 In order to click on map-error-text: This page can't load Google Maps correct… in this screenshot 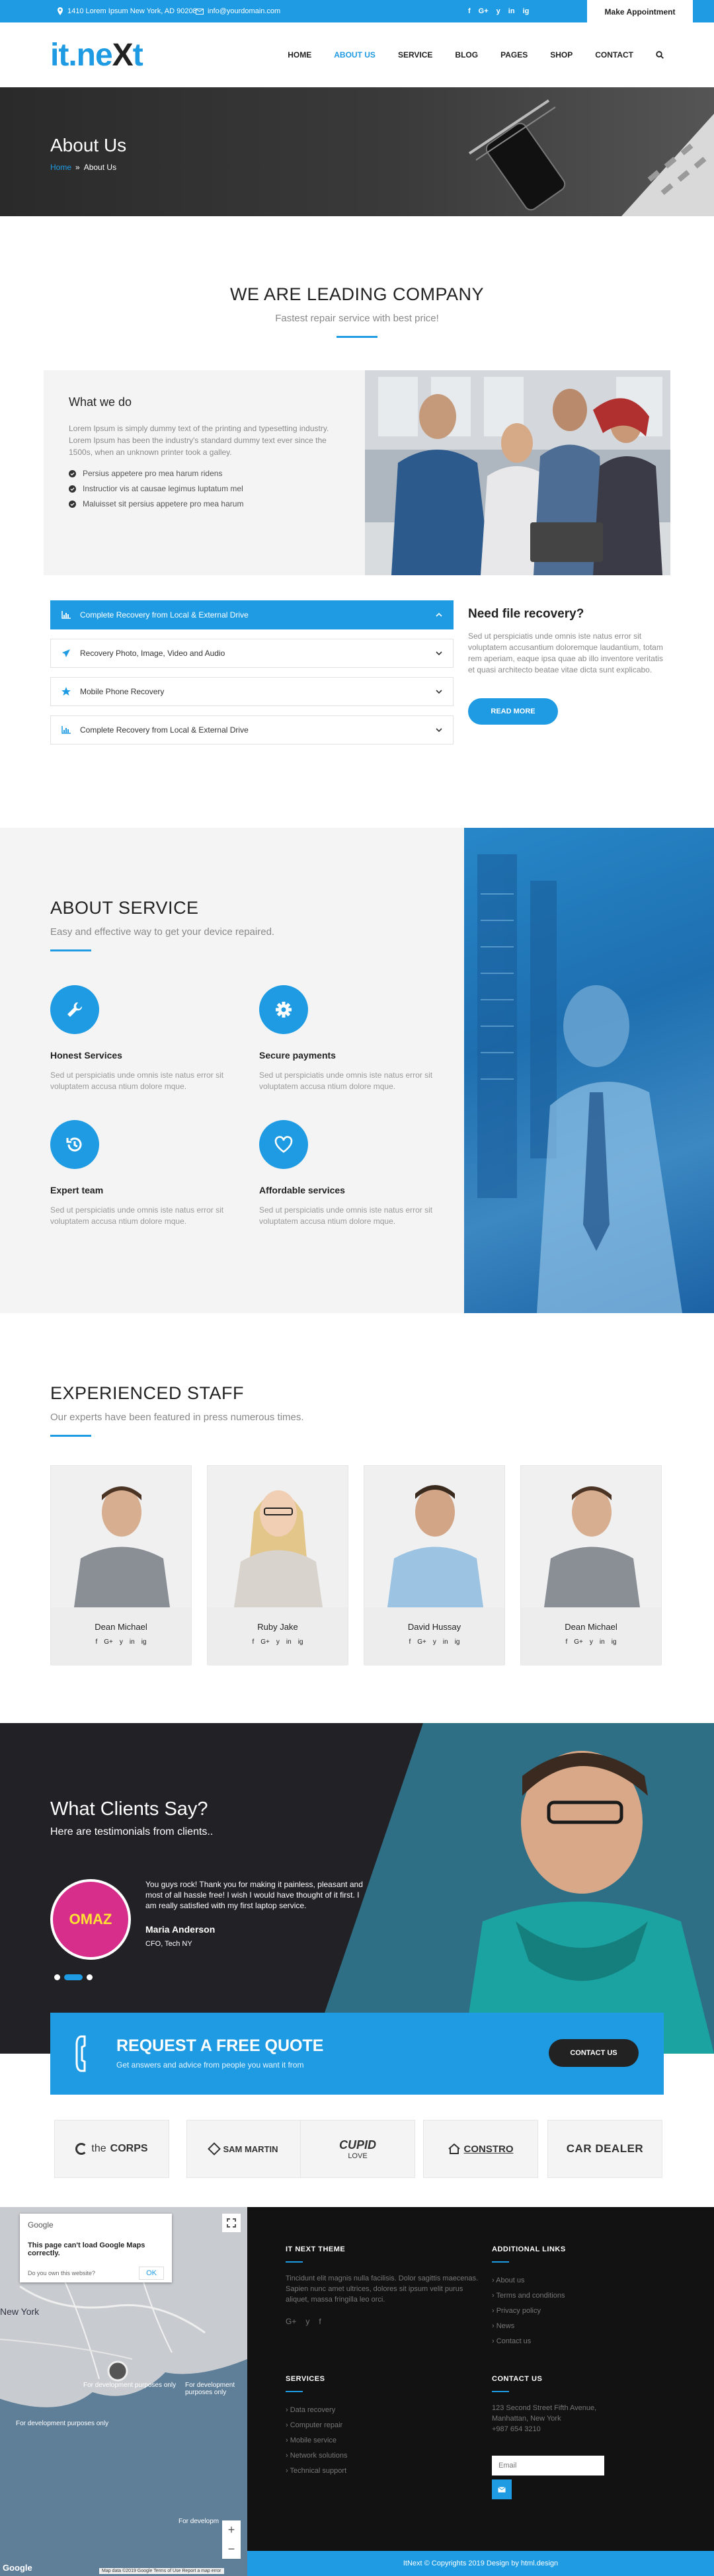, I will do `click(86, 2249)`.